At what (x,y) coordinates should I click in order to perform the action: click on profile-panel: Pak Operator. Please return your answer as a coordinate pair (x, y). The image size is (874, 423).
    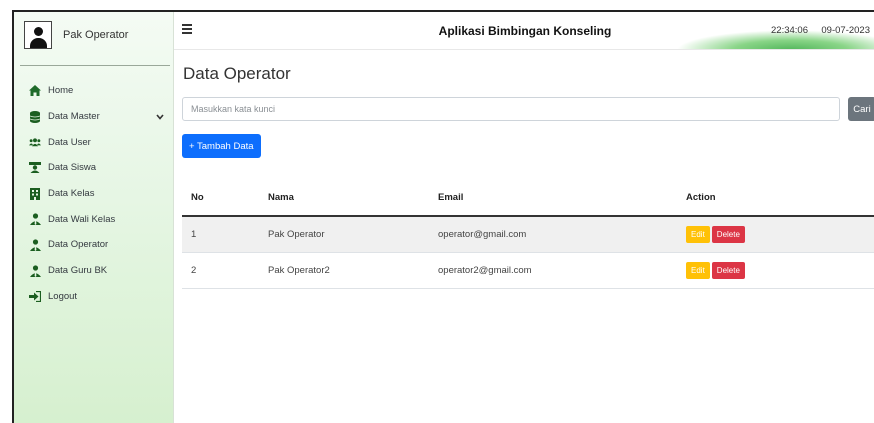
    Looking at the image, I should click on (94, 35).